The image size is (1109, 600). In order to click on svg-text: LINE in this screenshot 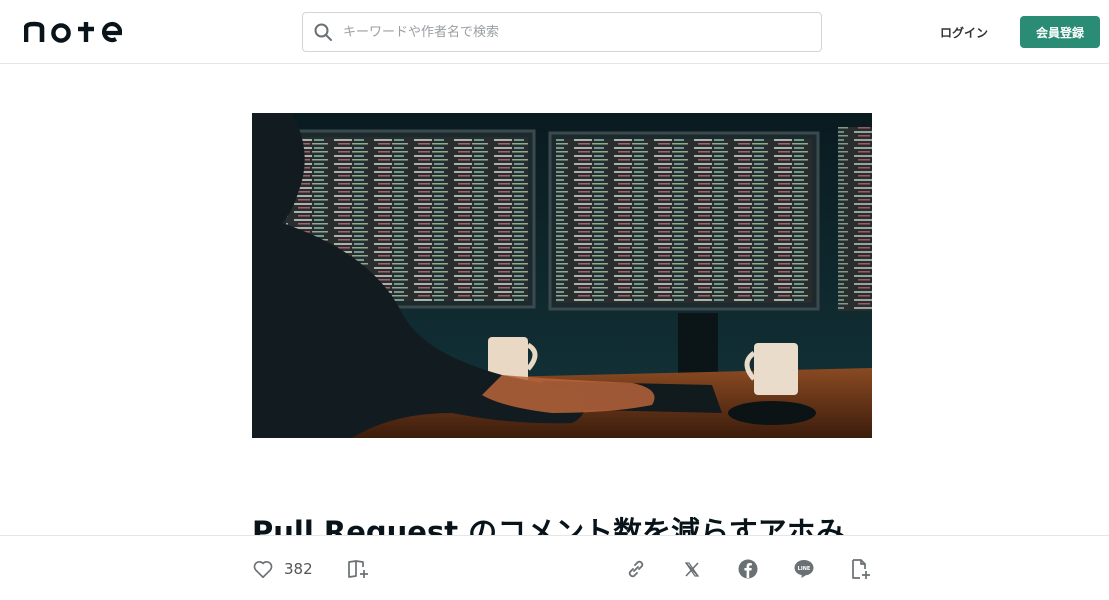, I will do `click(804, 569)`.